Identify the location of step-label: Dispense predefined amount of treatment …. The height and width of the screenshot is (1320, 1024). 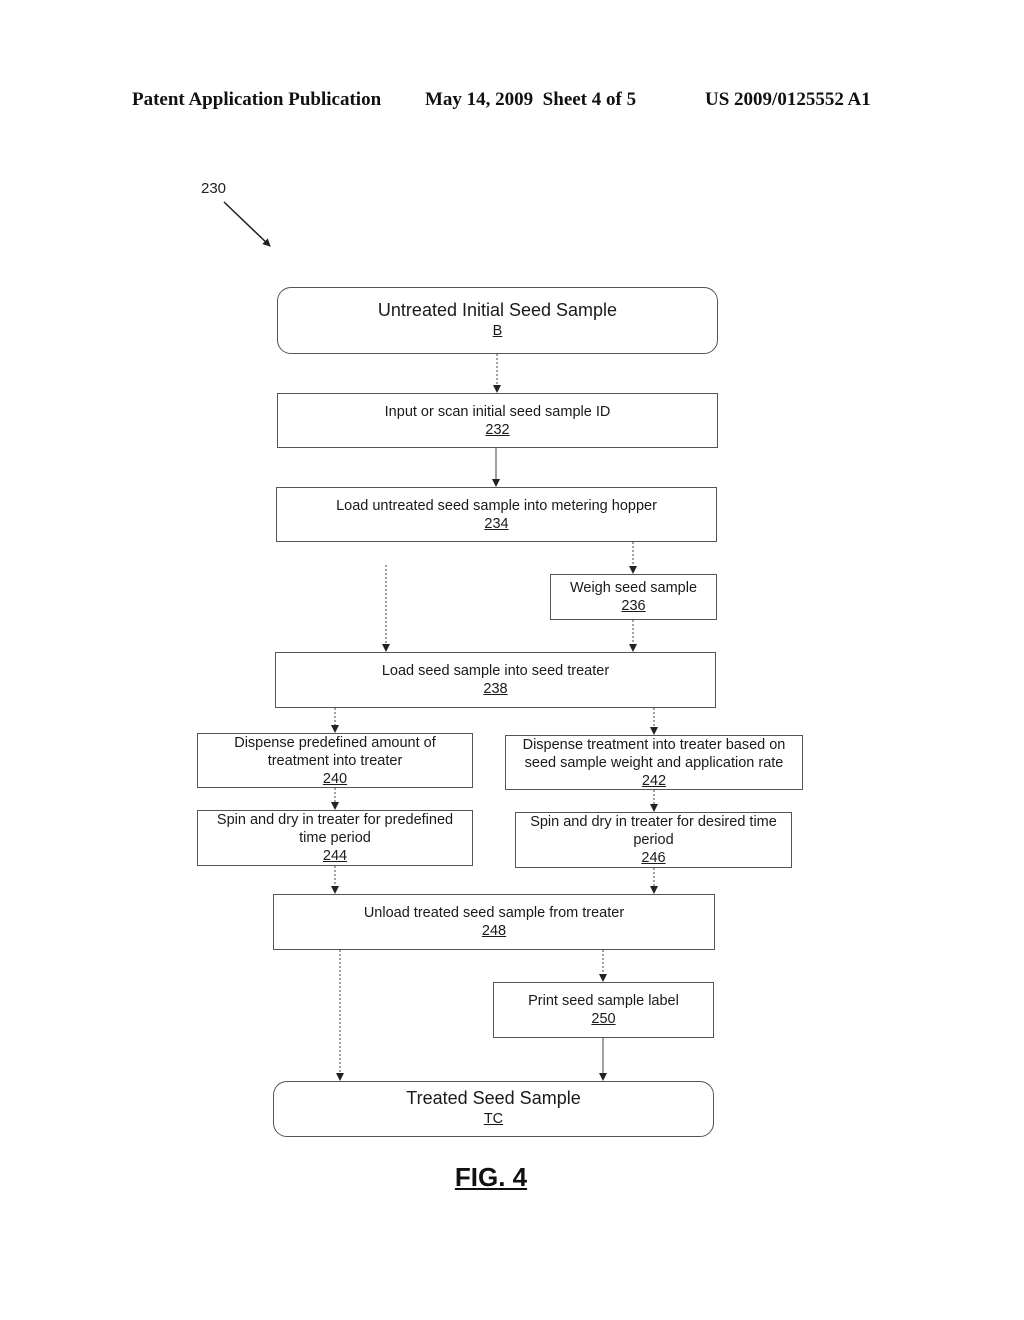
(335, 751).